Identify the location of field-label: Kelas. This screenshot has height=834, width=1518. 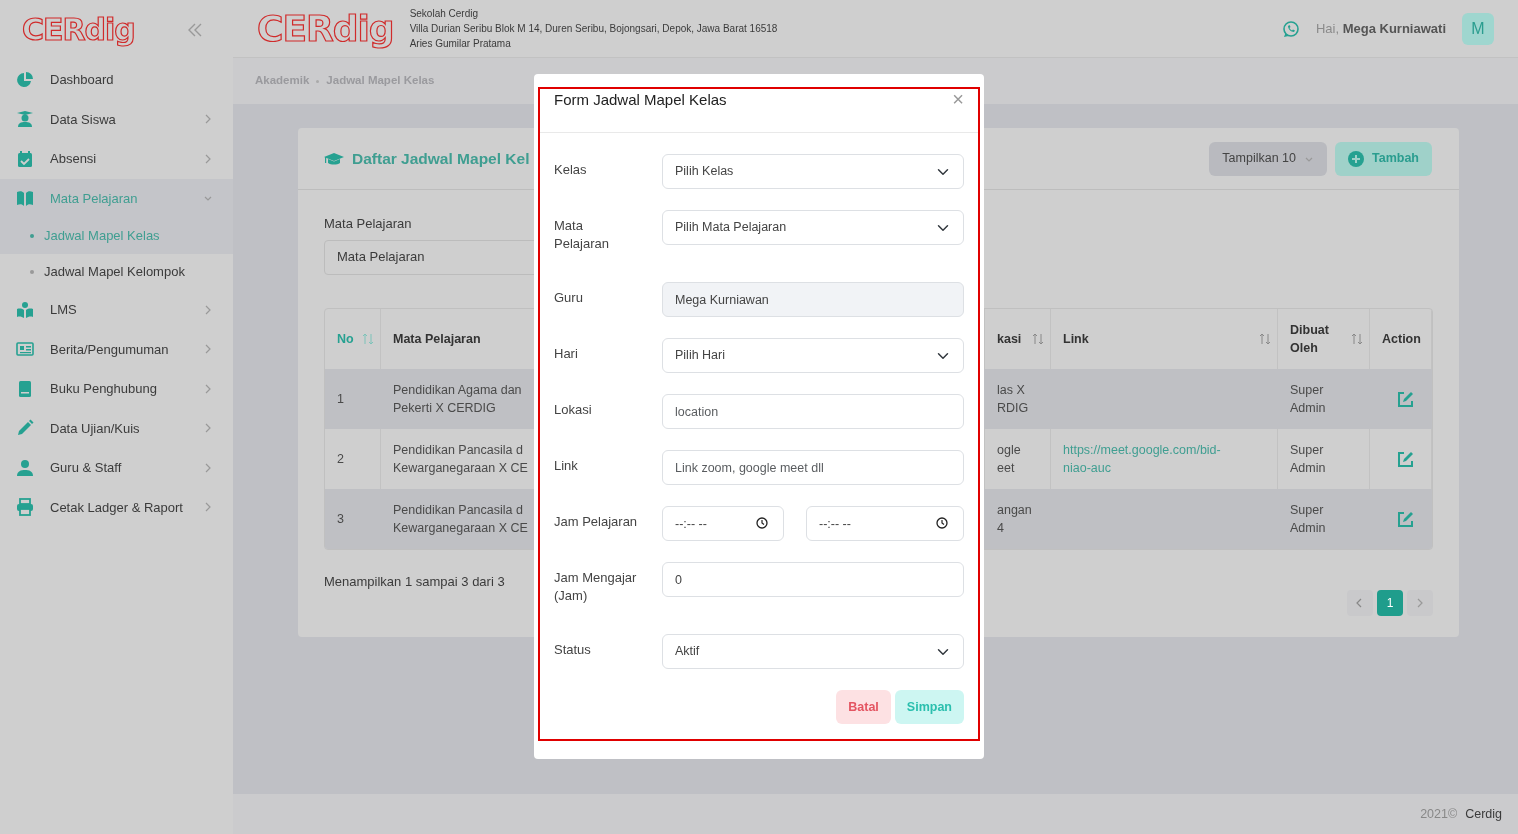
(571, 170).